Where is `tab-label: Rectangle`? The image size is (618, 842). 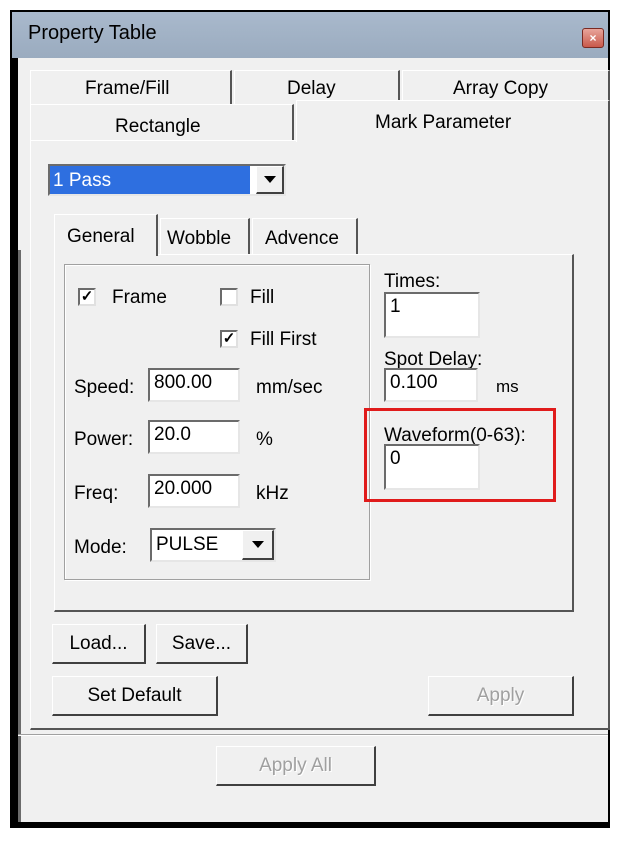
tab-label: Rectangle is located at coordinates (158, 126).